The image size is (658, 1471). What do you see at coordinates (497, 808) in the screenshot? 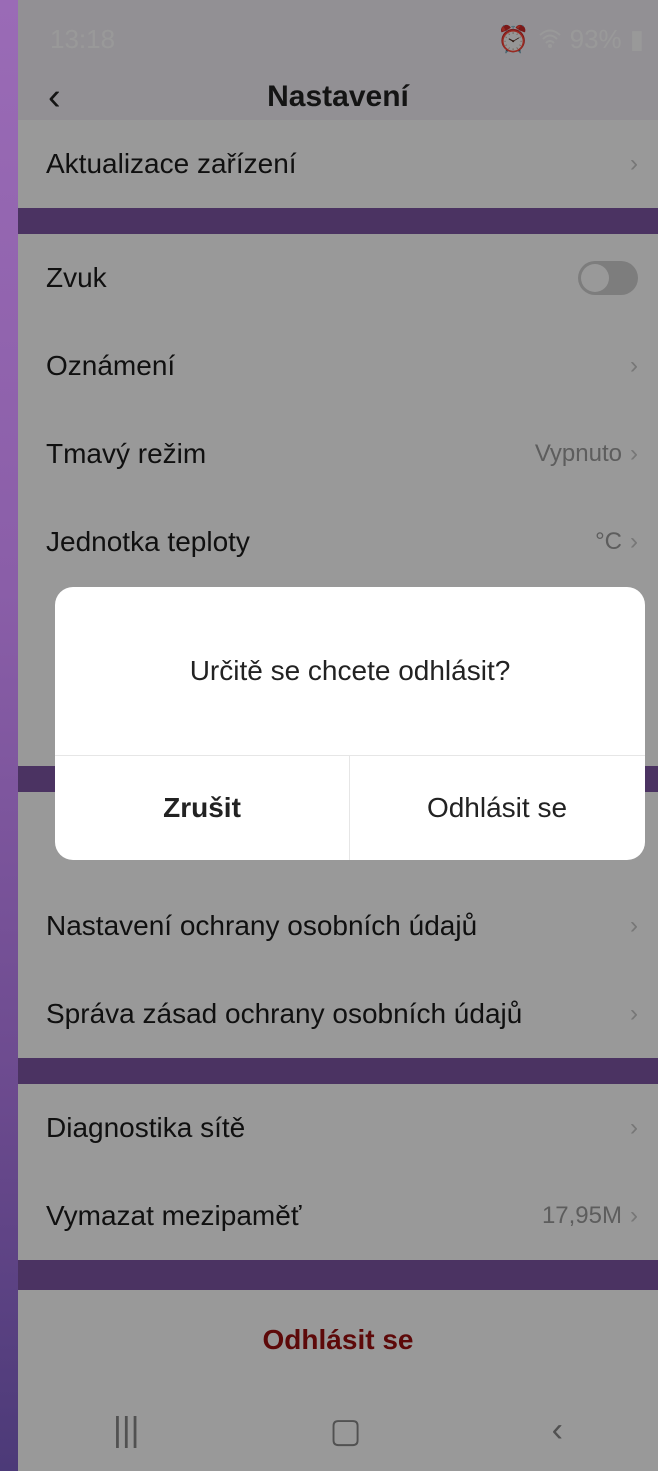
I see `confirm-logout-button: Odhlásit se` at bounding box center [497, 808].